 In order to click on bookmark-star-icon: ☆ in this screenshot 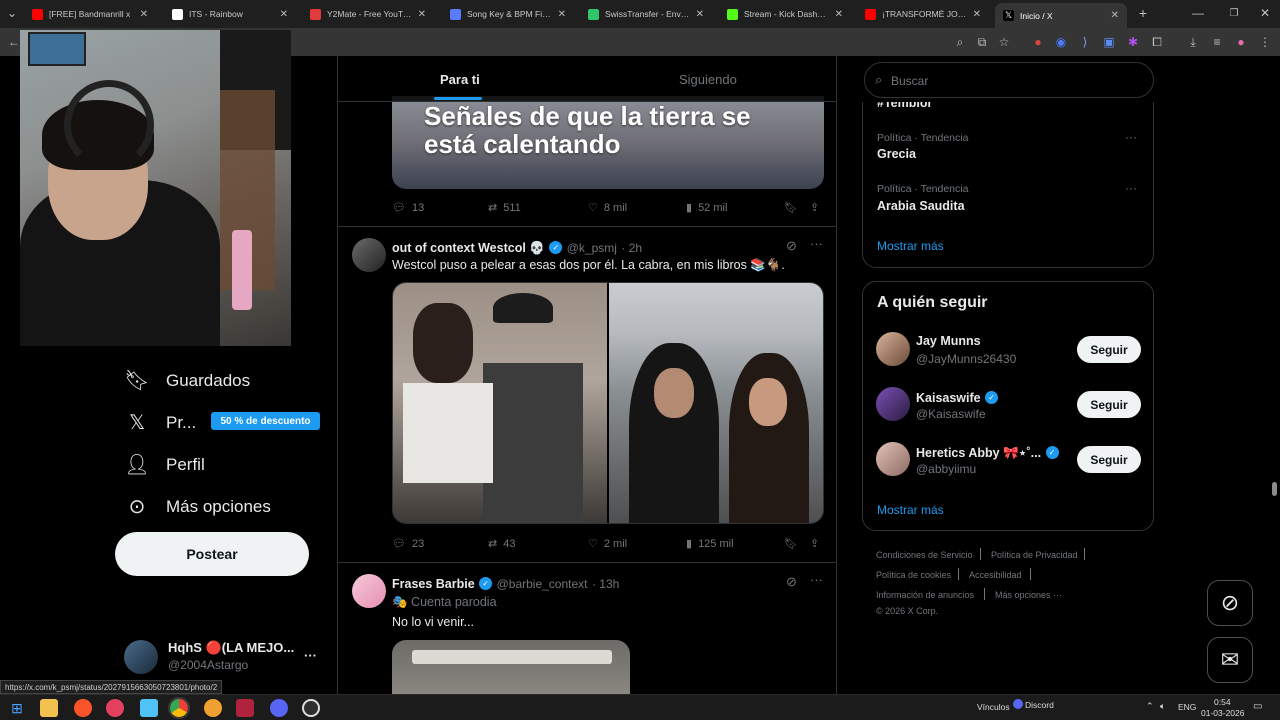, I will do `click(1004, 42)`.